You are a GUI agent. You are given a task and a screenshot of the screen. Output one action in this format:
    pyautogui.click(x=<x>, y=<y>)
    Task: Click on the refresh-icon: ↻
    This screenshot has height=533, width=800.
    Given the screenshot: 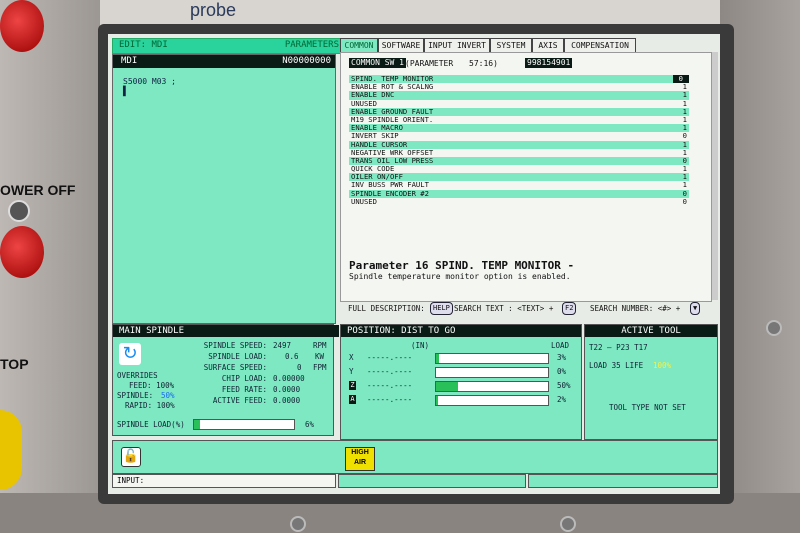 What is the action you would take?
    pyautogui.click(x=130, y=354)
    